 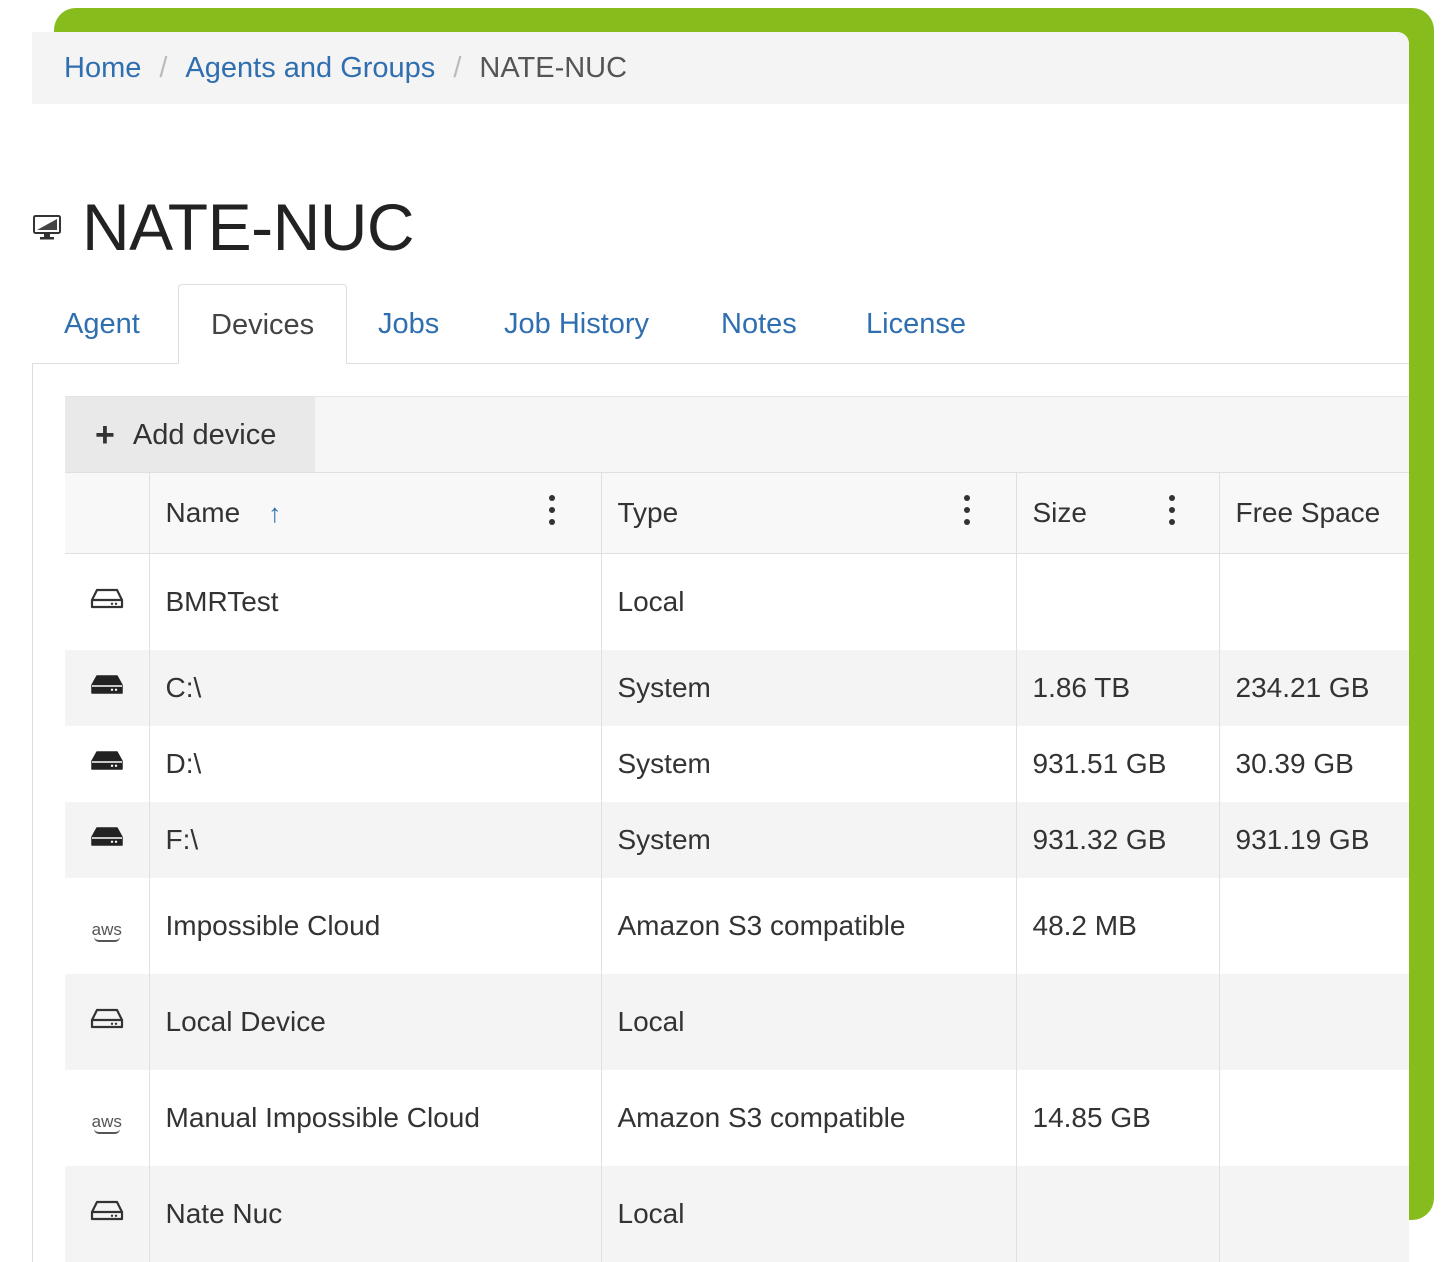 I want to click on device-name-cell: Impossible Cloud, so click(x=375, y=926).